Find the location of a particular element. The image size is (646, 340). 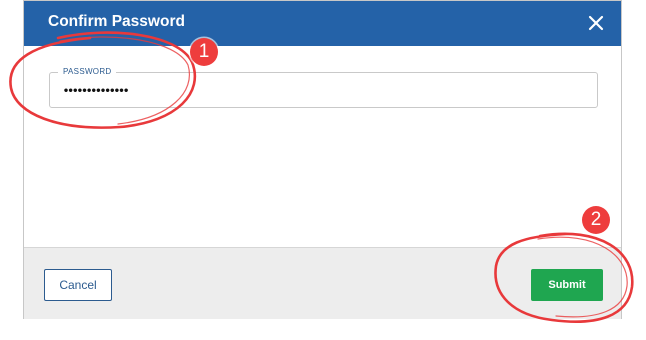

close-icon is located at coordinates (596, 23).